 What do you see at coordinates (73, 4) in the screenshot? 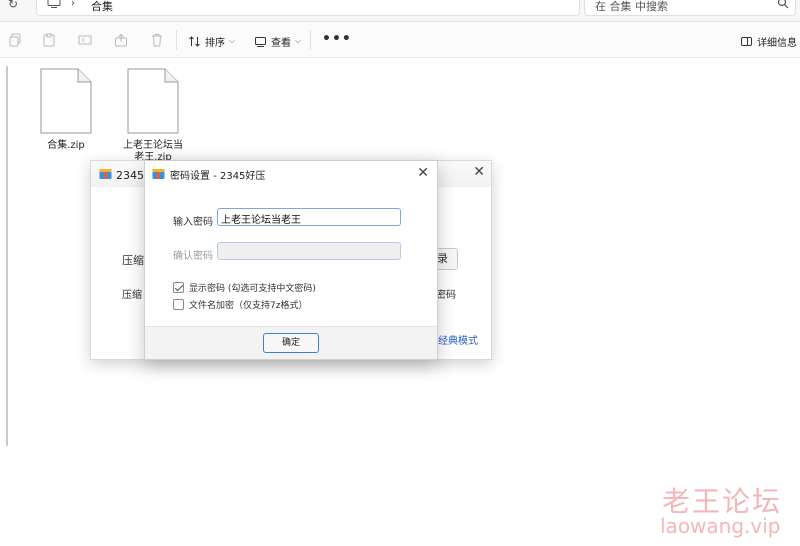
I see `chevron-right-icon: ›` at bounding box center [73, 4].